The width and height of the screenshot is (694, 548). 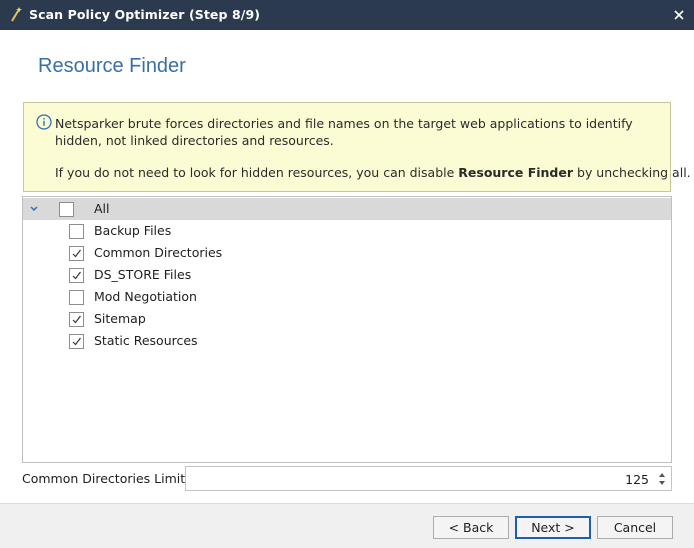 I want to click on page-title: Resource Finder, so click(x=112, y=66).